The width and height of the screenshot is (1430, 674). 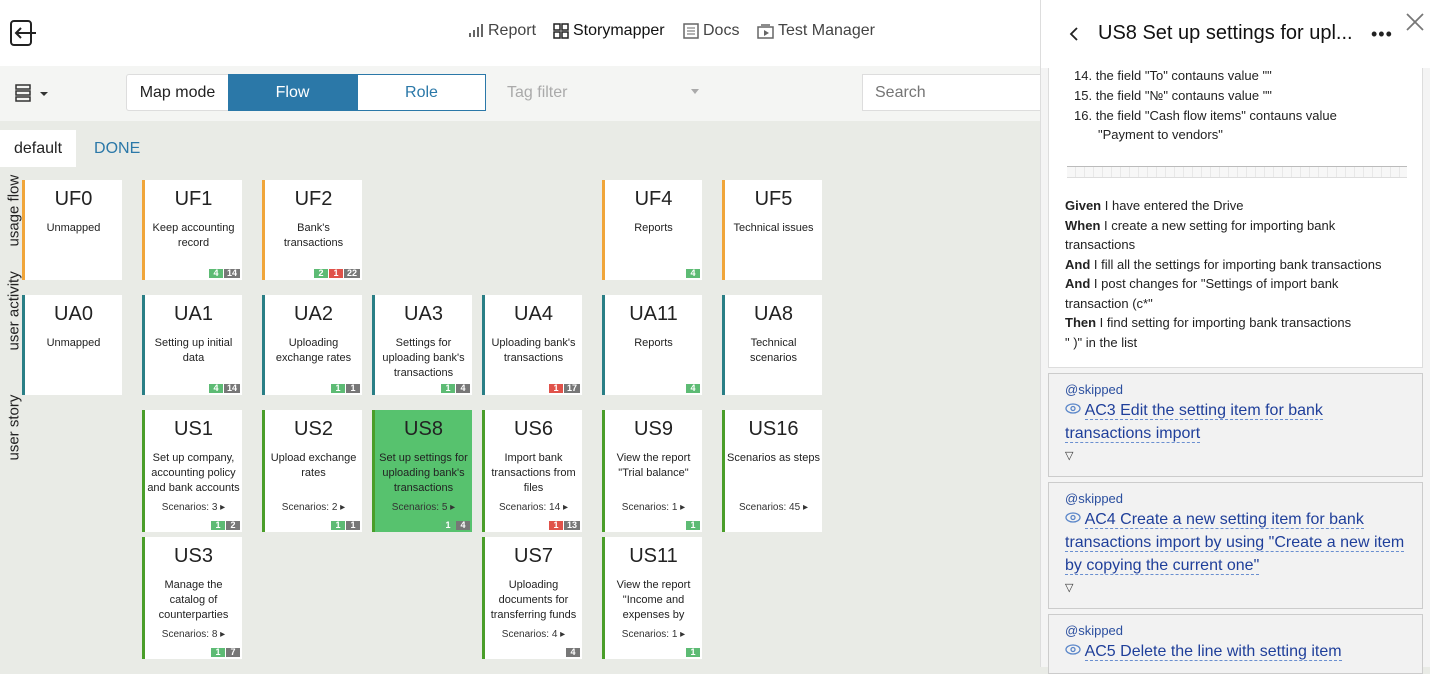 What do you see at coordinates (772, 471) in the screenshot?
I see `story-card-us16: US16 Scenarios as steps Scenarios: 45 ▸` at bounding box center [772, 471].